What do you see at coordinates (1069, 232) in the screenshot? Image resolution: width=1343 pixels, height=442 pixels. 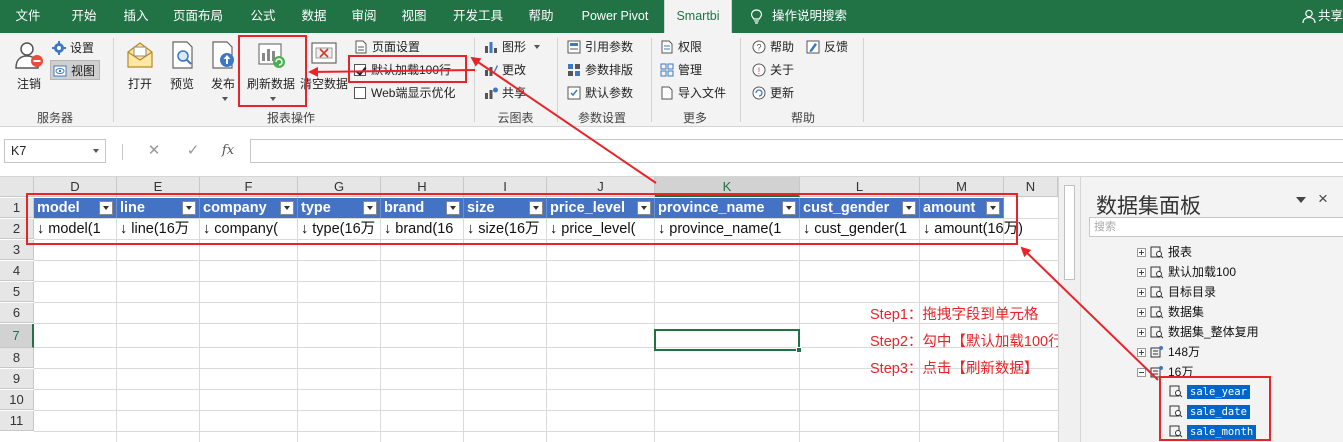 I see `scrollbar-thumb` at bounding box center [1069, 232].